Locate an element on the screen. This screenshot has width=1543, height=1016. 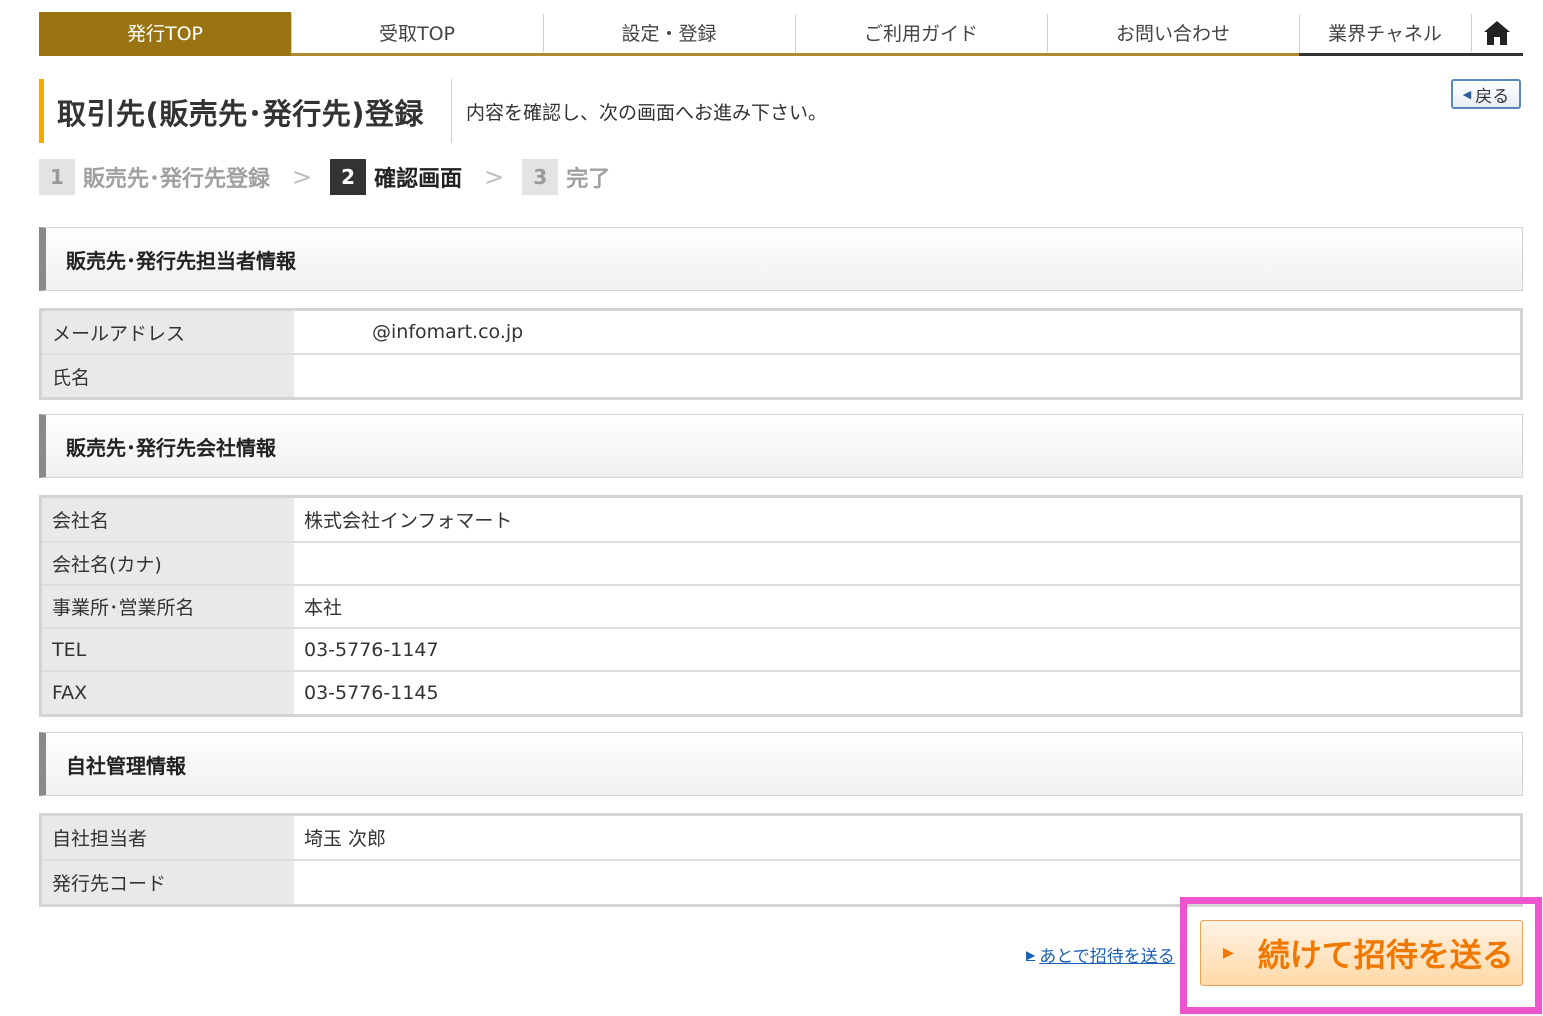
tab-settings: 設定・登録 is located at coordinates (669, 34).